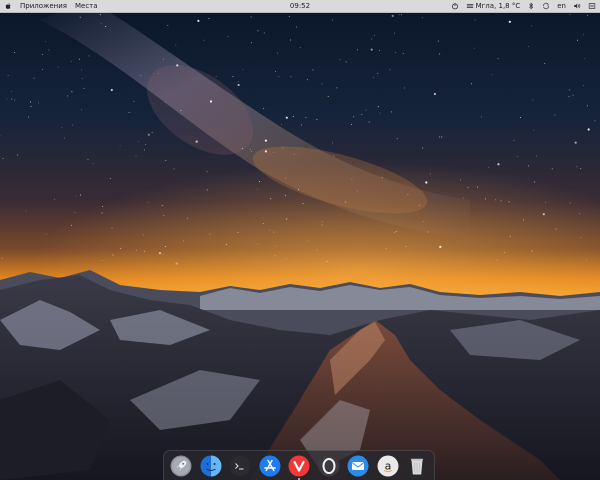  What do you see at coordinates (240, 466) in the screenshot?
I see `dock-app-terminal` at bounding box center [240, 466].